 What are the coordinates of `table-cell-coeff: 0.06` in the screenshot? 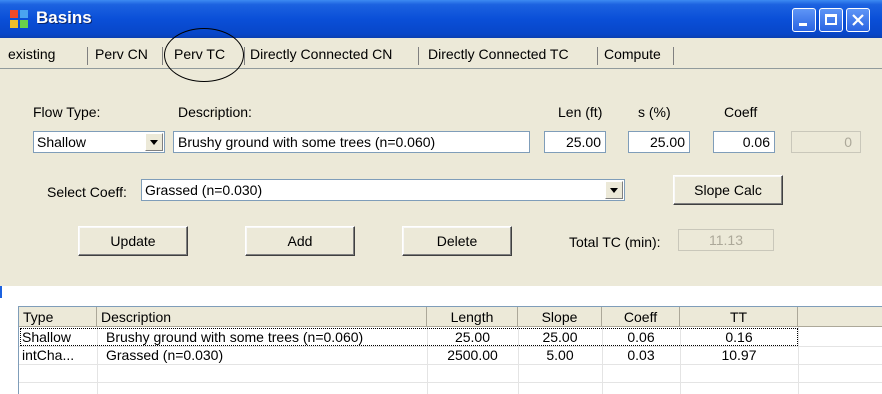 It's located at (641, 337).